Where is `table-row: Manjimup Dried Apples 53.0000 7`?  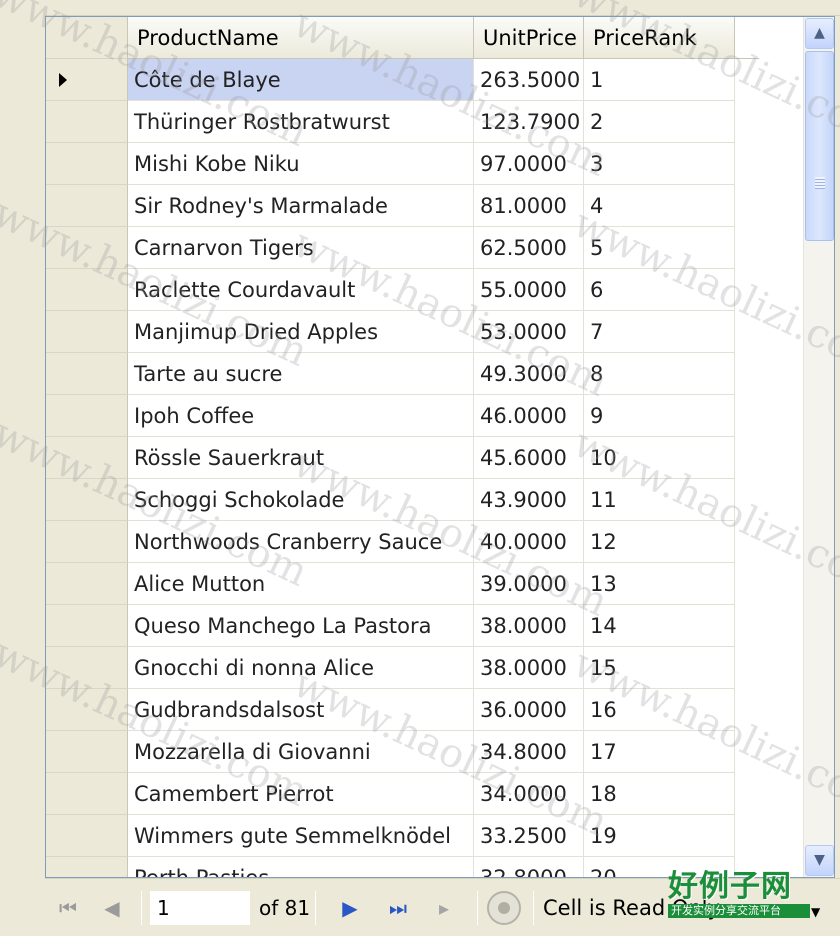
table-row: Manjimup Dried Apples 53.0000 7 is located at coordinates (390, 332).